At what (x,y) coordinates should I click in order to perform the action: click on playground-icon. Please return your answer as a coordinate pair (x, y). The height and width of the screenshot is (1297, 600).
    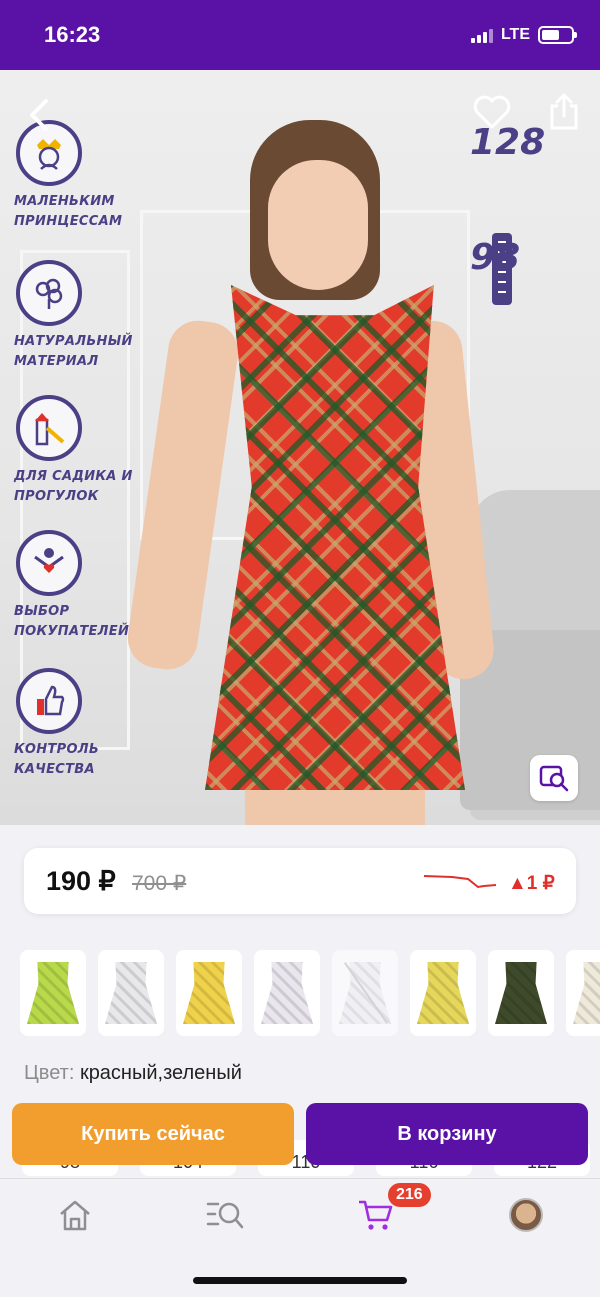
    Looking at the image, I should click on (49, 428).